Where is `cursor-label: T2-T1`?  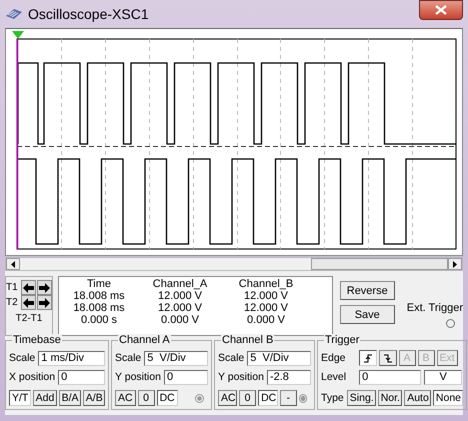
cursor-label: T2-T1 is located at coordinates (29, 318).